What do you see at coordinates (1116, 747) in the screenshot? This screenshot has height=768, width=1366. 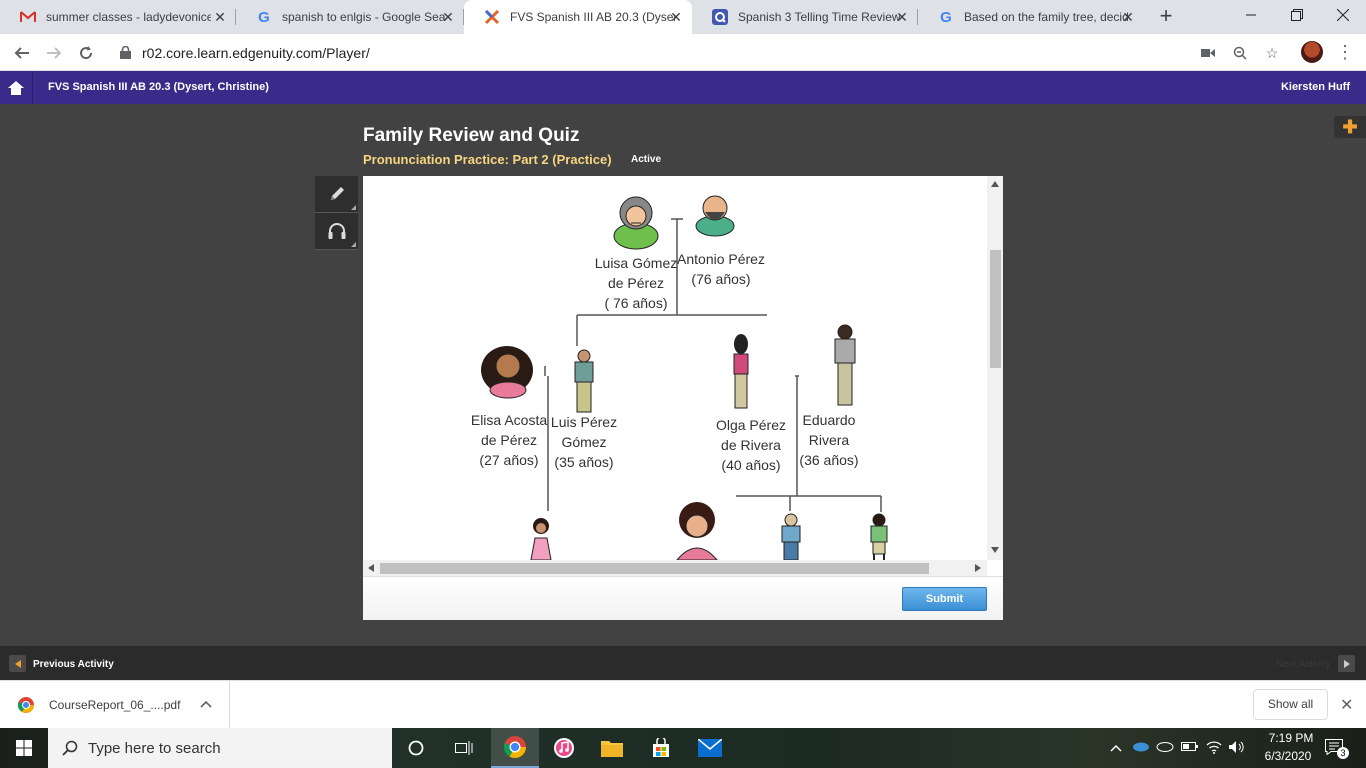 I see `tray-chevron-up-icon` at bounding box center [1116, 747].